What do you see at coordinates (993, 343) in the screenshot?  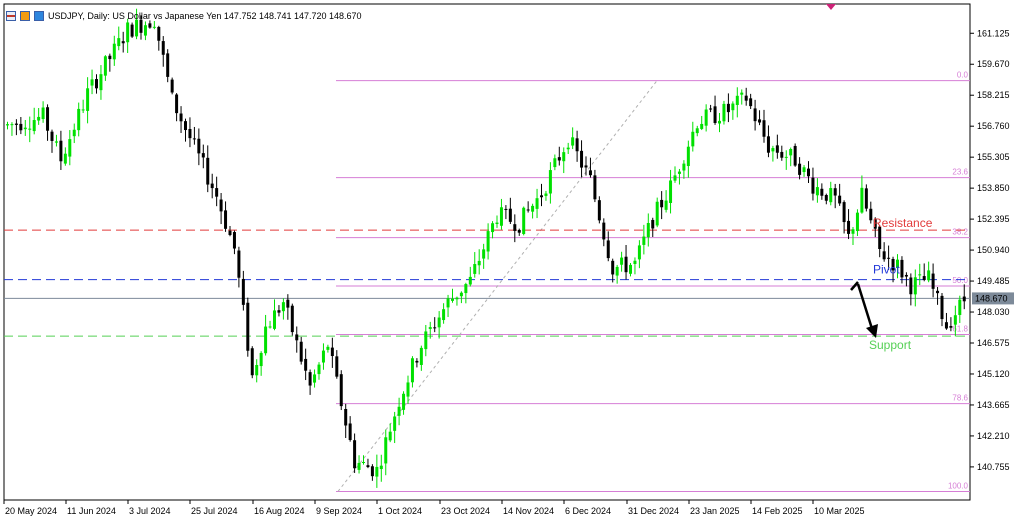 I see `y-tick-label: 146.575` at bounding box center [993, 343].